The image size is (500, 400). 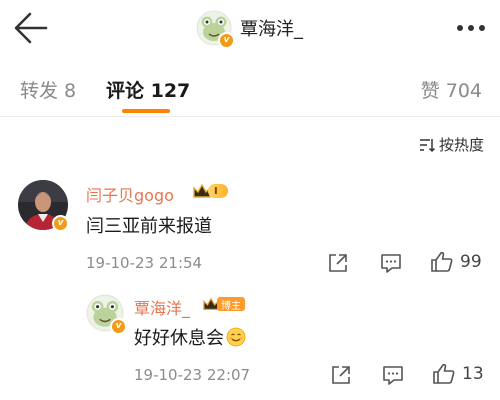 What do you see at coordinates (473, 374) in the screenshot?
I see `reply-like-count: 13` at bounding box center [473, 374].